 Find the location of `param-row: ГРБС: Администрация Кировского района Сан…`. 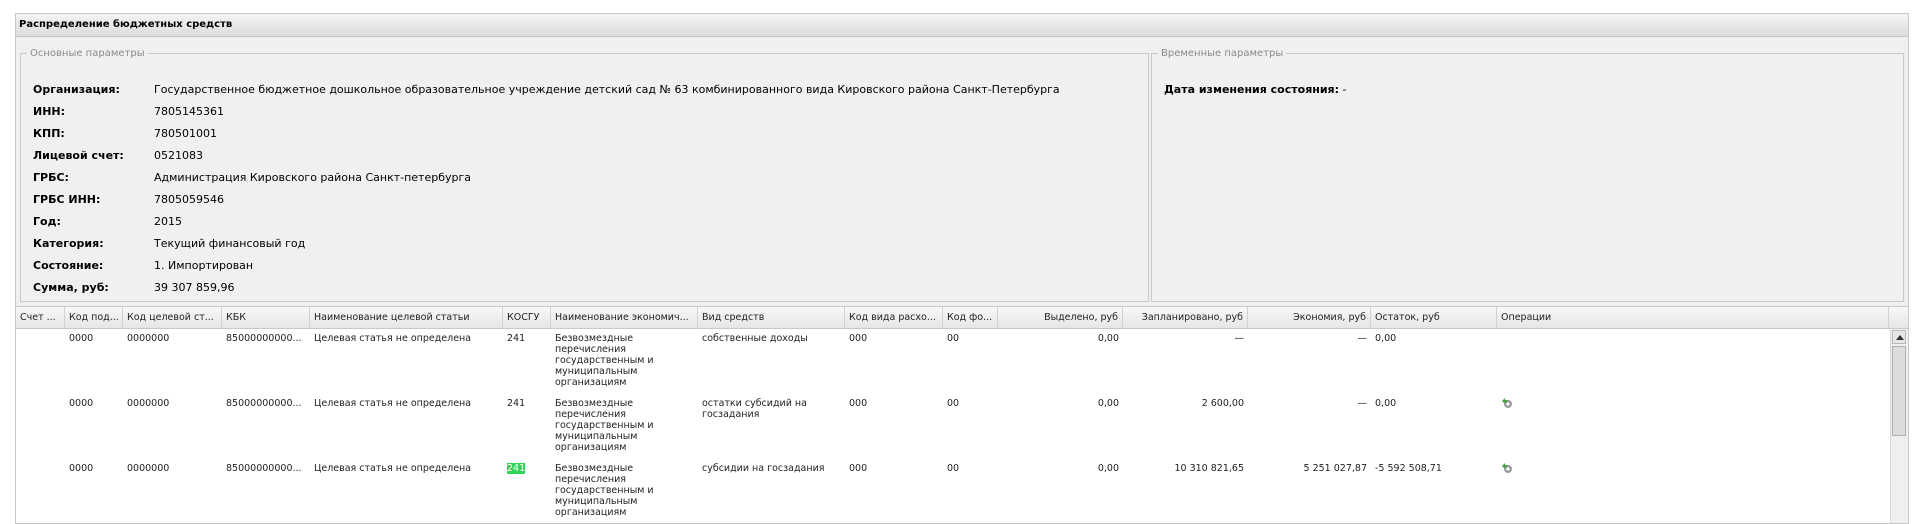

param-row: ГРБС: Администрация Кировского района Сан… is located at coordinates (583, 178).